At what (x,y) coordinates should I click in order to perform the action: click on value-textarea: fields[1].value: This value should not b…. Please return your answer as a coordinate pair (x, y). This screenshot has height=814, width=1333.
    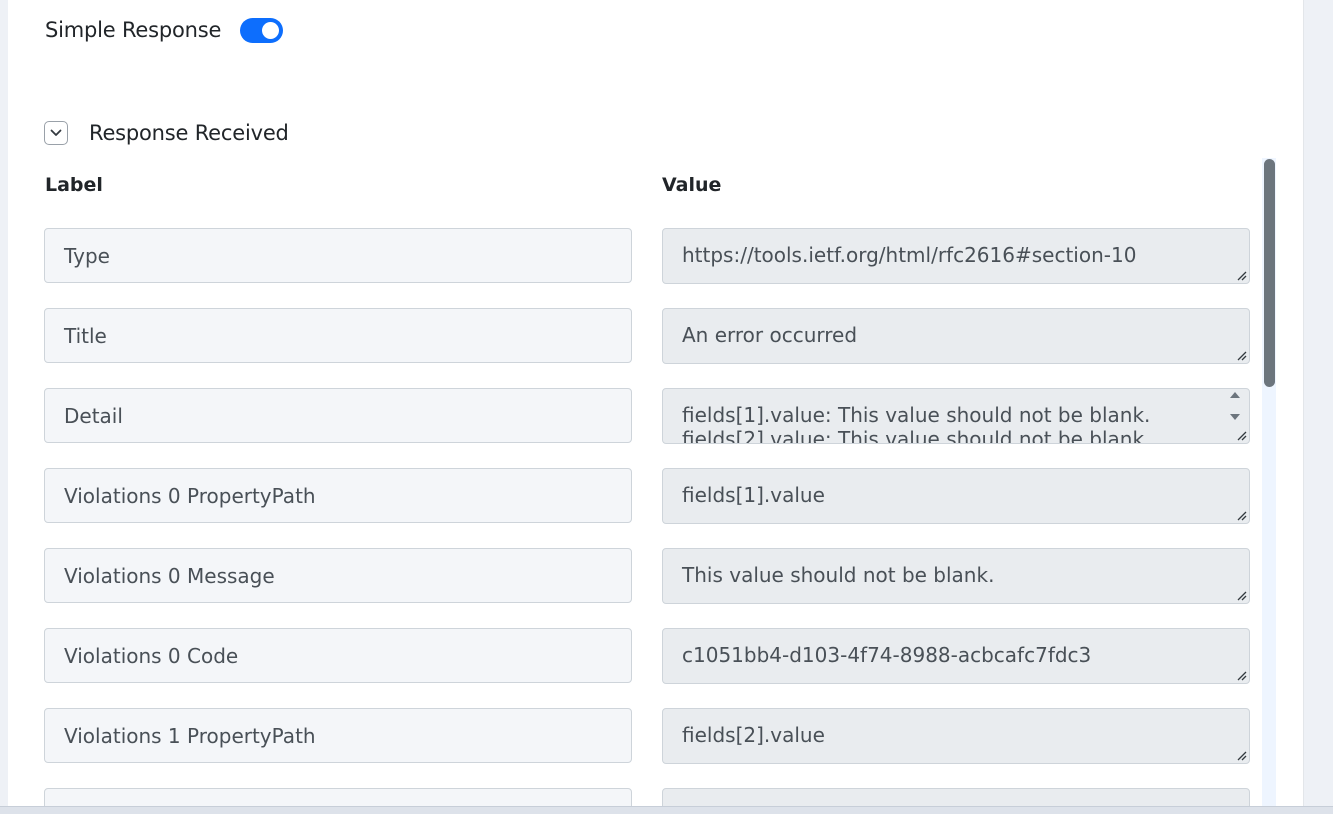
    Looking at the image, I should click on (956, 416).